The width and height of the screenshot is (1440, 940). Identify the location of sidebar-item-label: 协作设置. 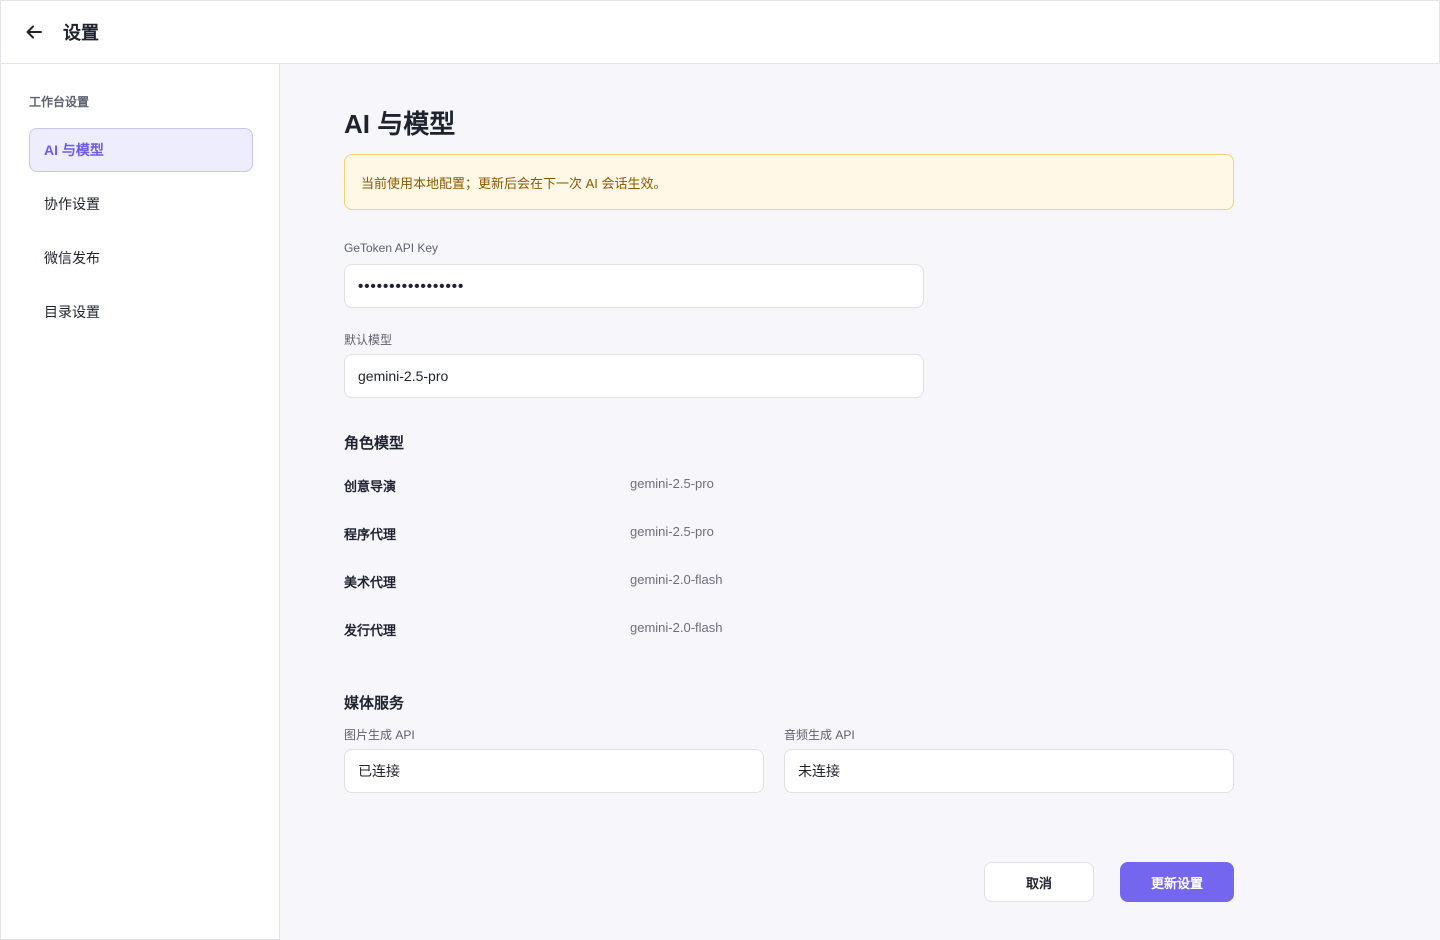
(72, 204).